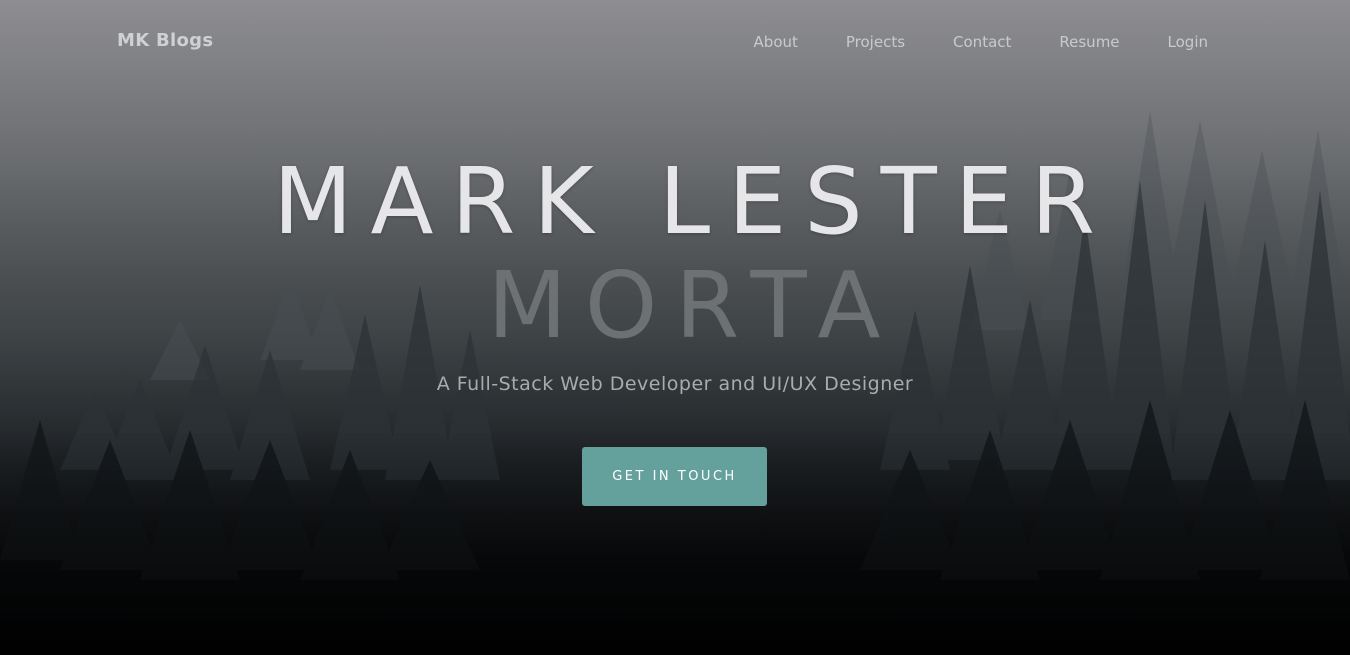  Describe the element at coordinates (1089, 42) in the screenshot. I see `nav-link-resume: Resume` at that location.